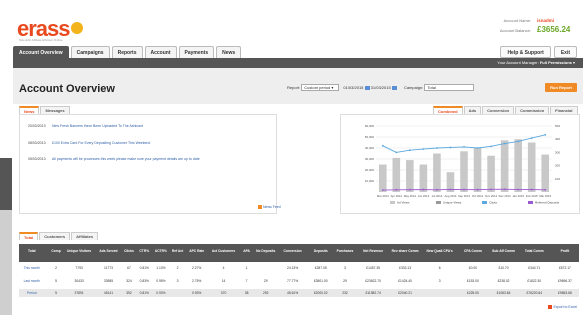  I want to click on column-header: CTR%, so click(144, 251).